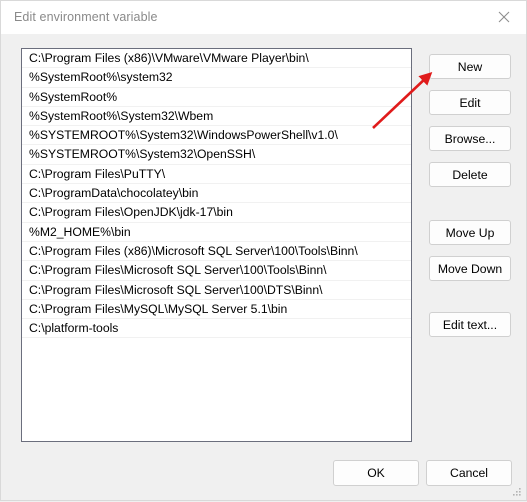  What do you see at coordinates (86, 17) in the screenshot?
I see `window-title: Edit environment variable` at bounding box center [86, 17].